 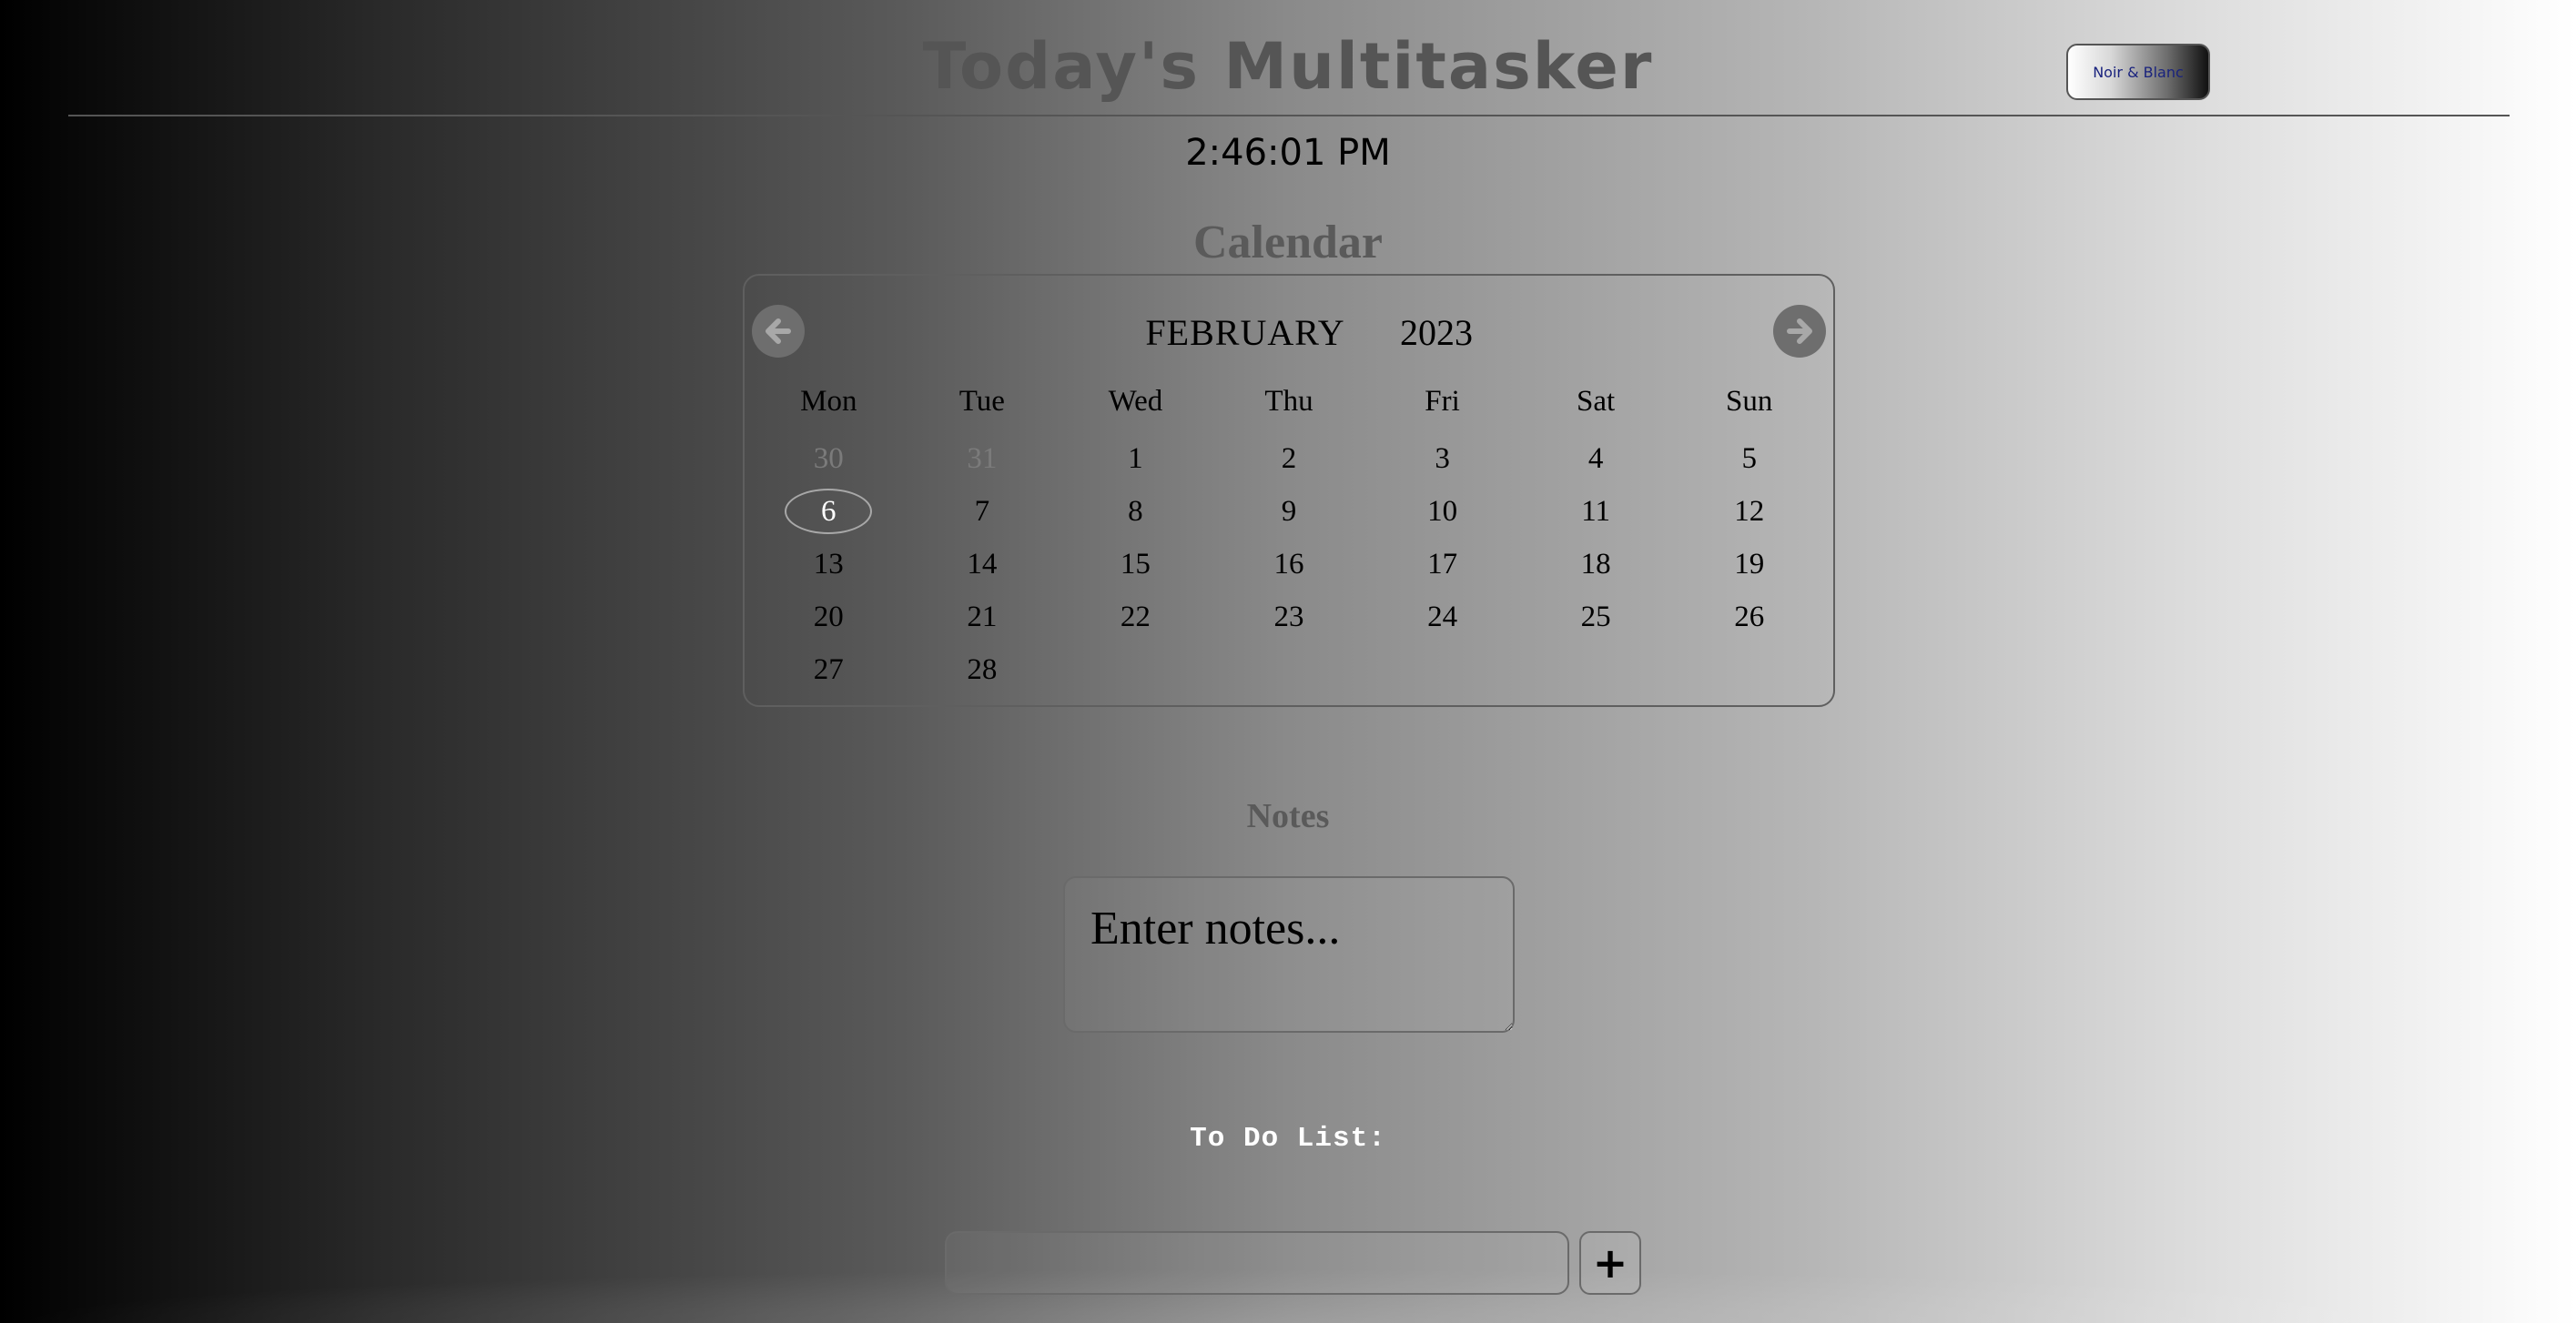 I want to click on theme-toggle-button: Noir & Blanc, so click(x=2138, y=72).